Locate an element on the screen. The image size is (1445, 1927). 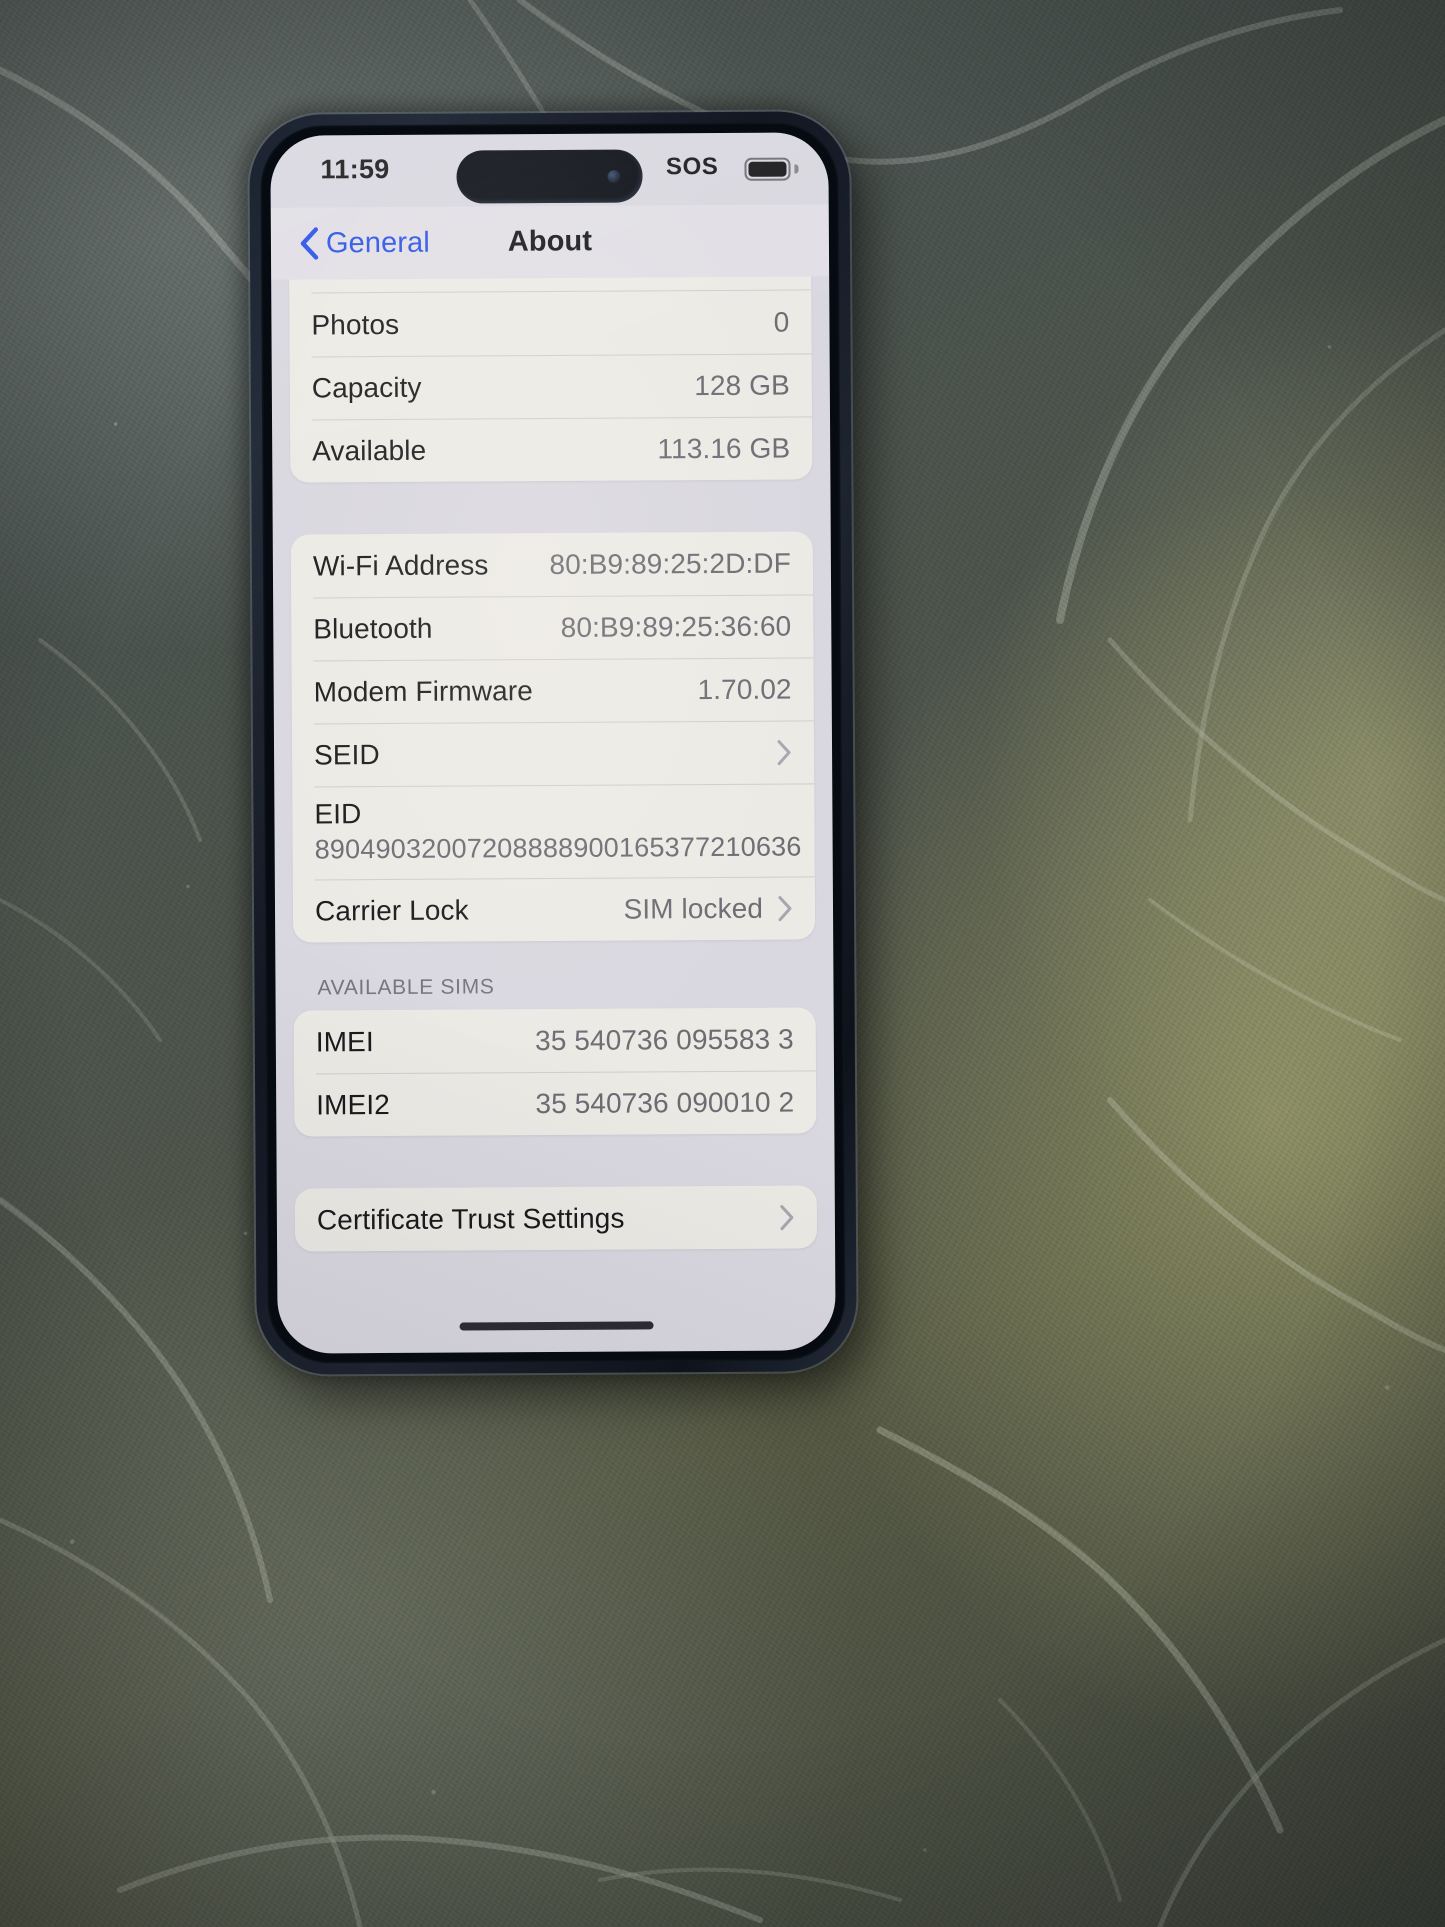
row-label: SEID is located at coordinates (346, 754).